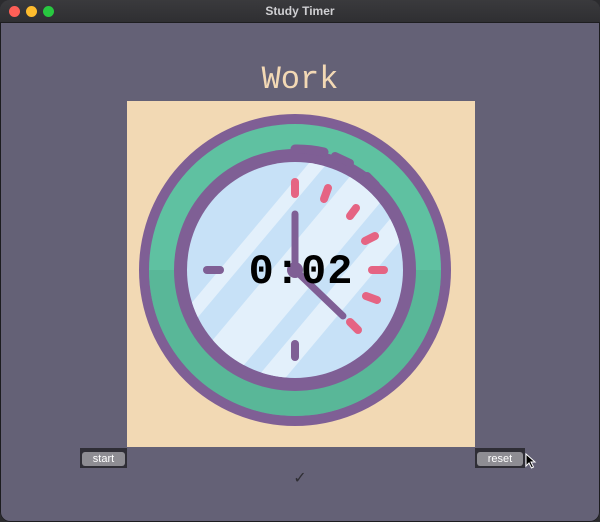 The height and width of the screenshot is (522, 600). Describe the element at coordinates (531, 461) in the screenshot. I see `mouse-cursor-icon` at that location.